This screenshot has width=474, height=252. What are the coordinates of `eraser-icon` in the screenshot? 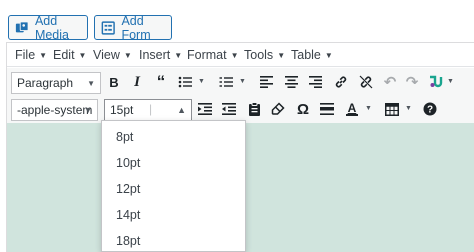 It's located at (278, 109).